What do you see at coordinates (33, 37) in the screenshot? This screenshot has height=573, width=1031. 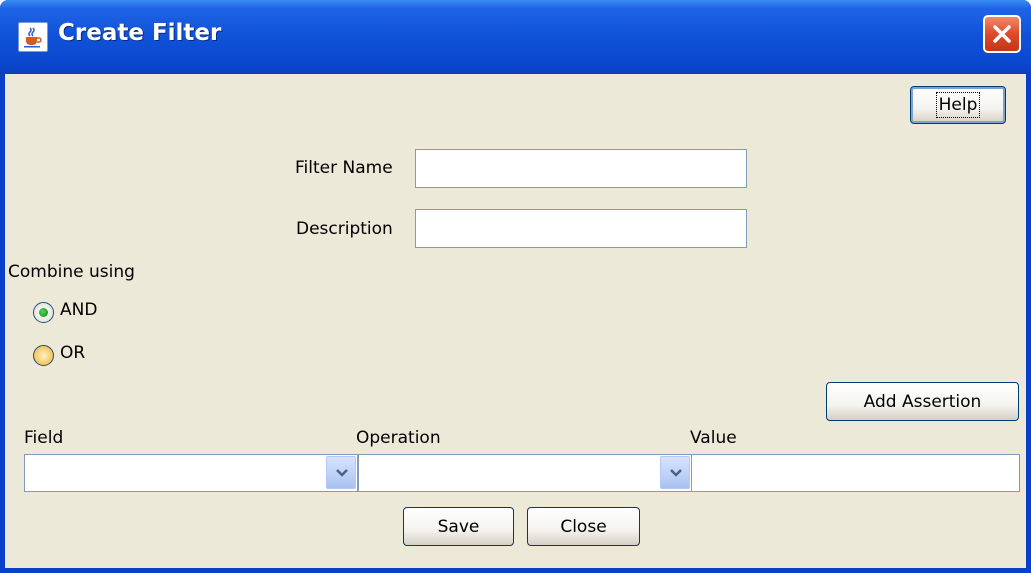 I see `java-cup-icon` at bounding box center [33, 37].